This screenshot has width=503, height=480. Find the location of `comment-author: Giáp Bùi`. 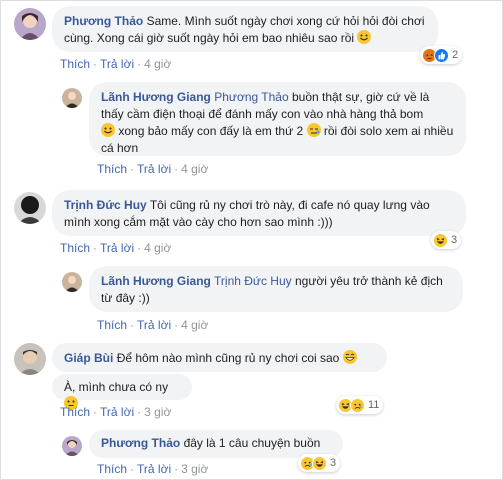

comment-author: Giáp Bùi is located at coordinates (88, 358).